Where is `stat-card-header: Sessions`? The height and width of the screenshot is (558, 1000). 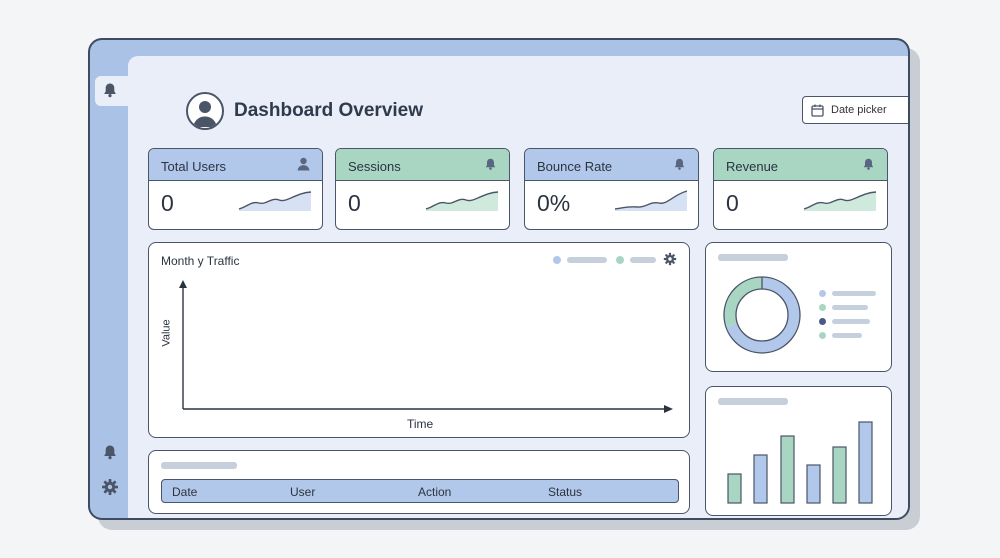
stat-card-header: Sessions is located at coordinates (422, 165).